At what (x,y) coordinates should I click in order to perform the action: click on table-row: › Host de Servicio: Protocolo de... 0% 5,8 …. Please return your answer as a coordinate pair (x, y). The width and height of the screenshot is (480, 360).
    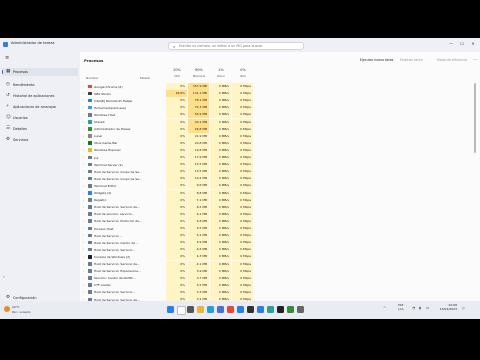
    Looking at the image, I should click on (276, 221).